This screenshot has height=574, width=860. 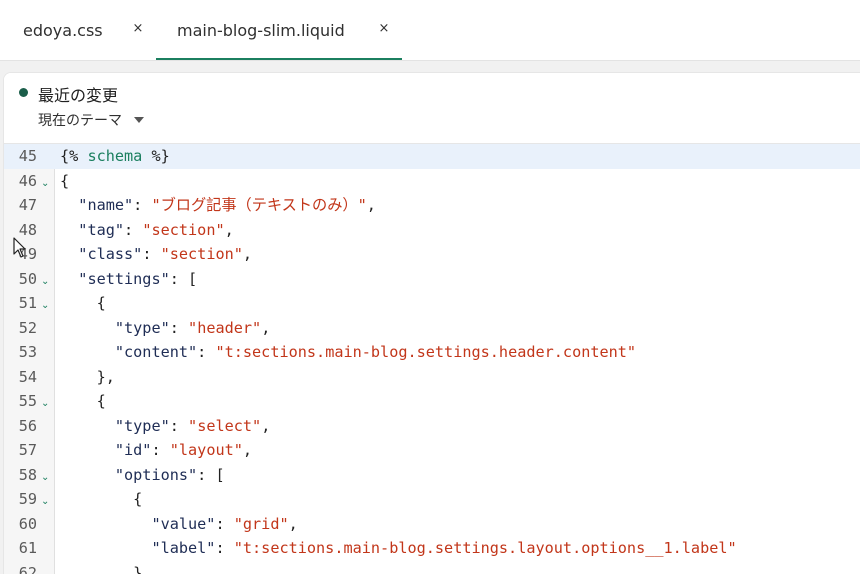 I want to click on theme-select: 現在のテーマ, so click(x=91, y=120).